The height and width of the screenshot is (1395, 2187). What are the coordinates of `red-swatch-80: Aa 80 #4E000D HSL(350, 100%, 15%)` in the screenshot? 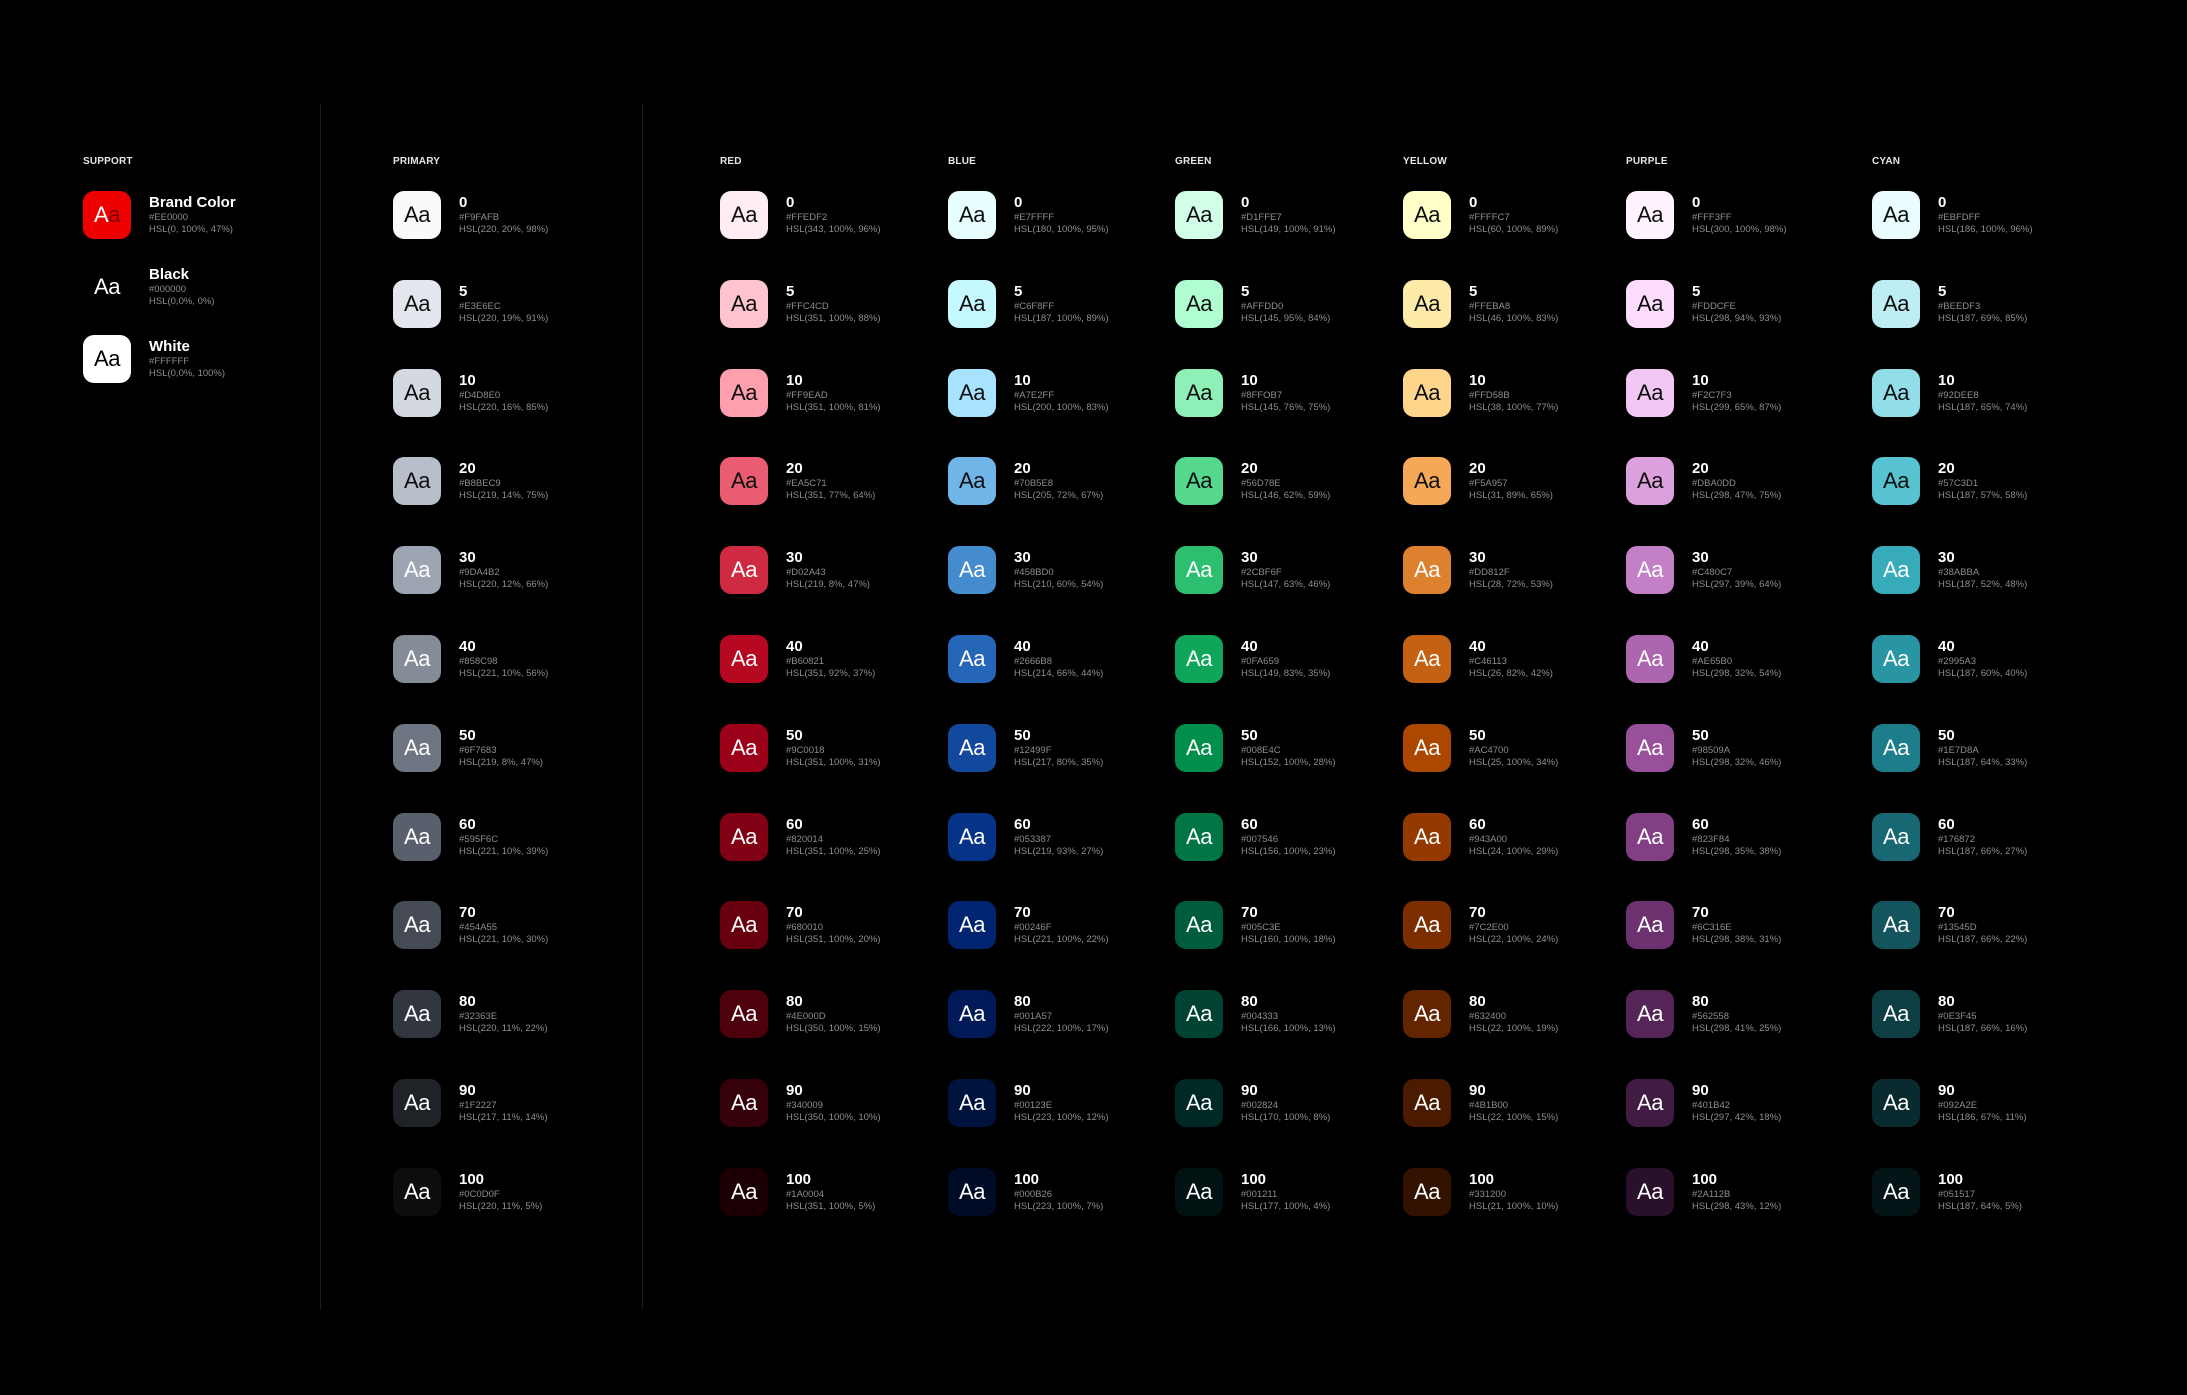 It's located at (830, 1016).